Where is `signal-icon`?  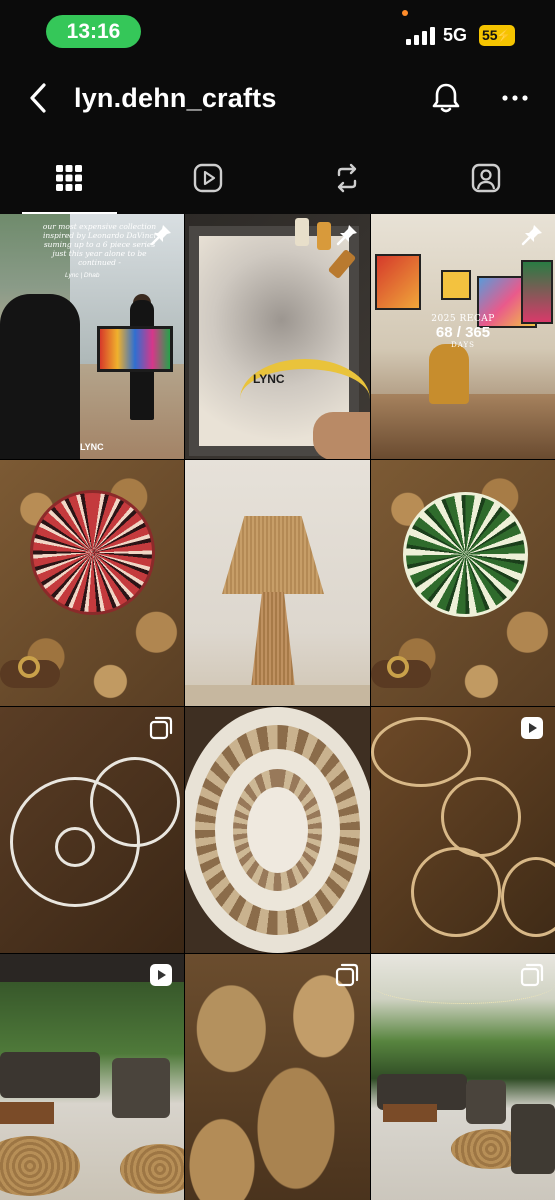 signal-icon is located at coordinates (420, 36).